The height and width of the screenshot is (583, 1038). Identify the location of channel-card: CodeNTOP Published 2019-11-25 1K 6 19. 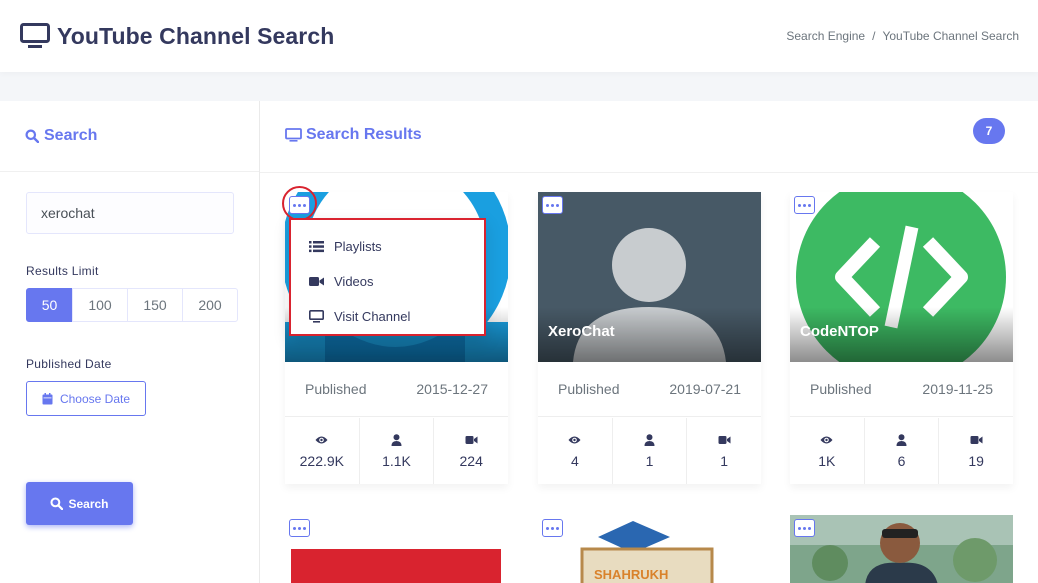
(901, 338).